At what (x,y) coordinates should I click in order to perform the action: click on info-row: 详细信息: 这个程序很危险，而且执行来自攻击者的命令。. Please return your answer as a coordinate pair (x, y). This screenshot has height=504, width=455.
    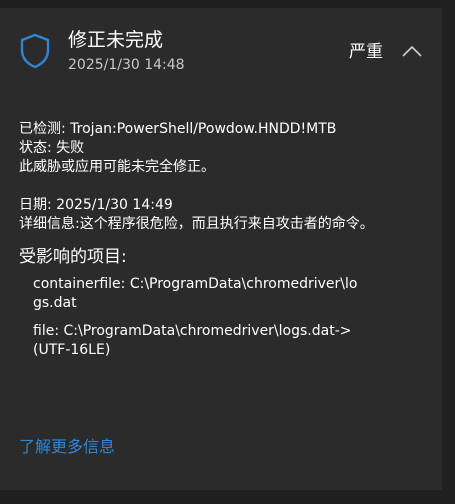
    Looking at the image, I should click on (219, 224).